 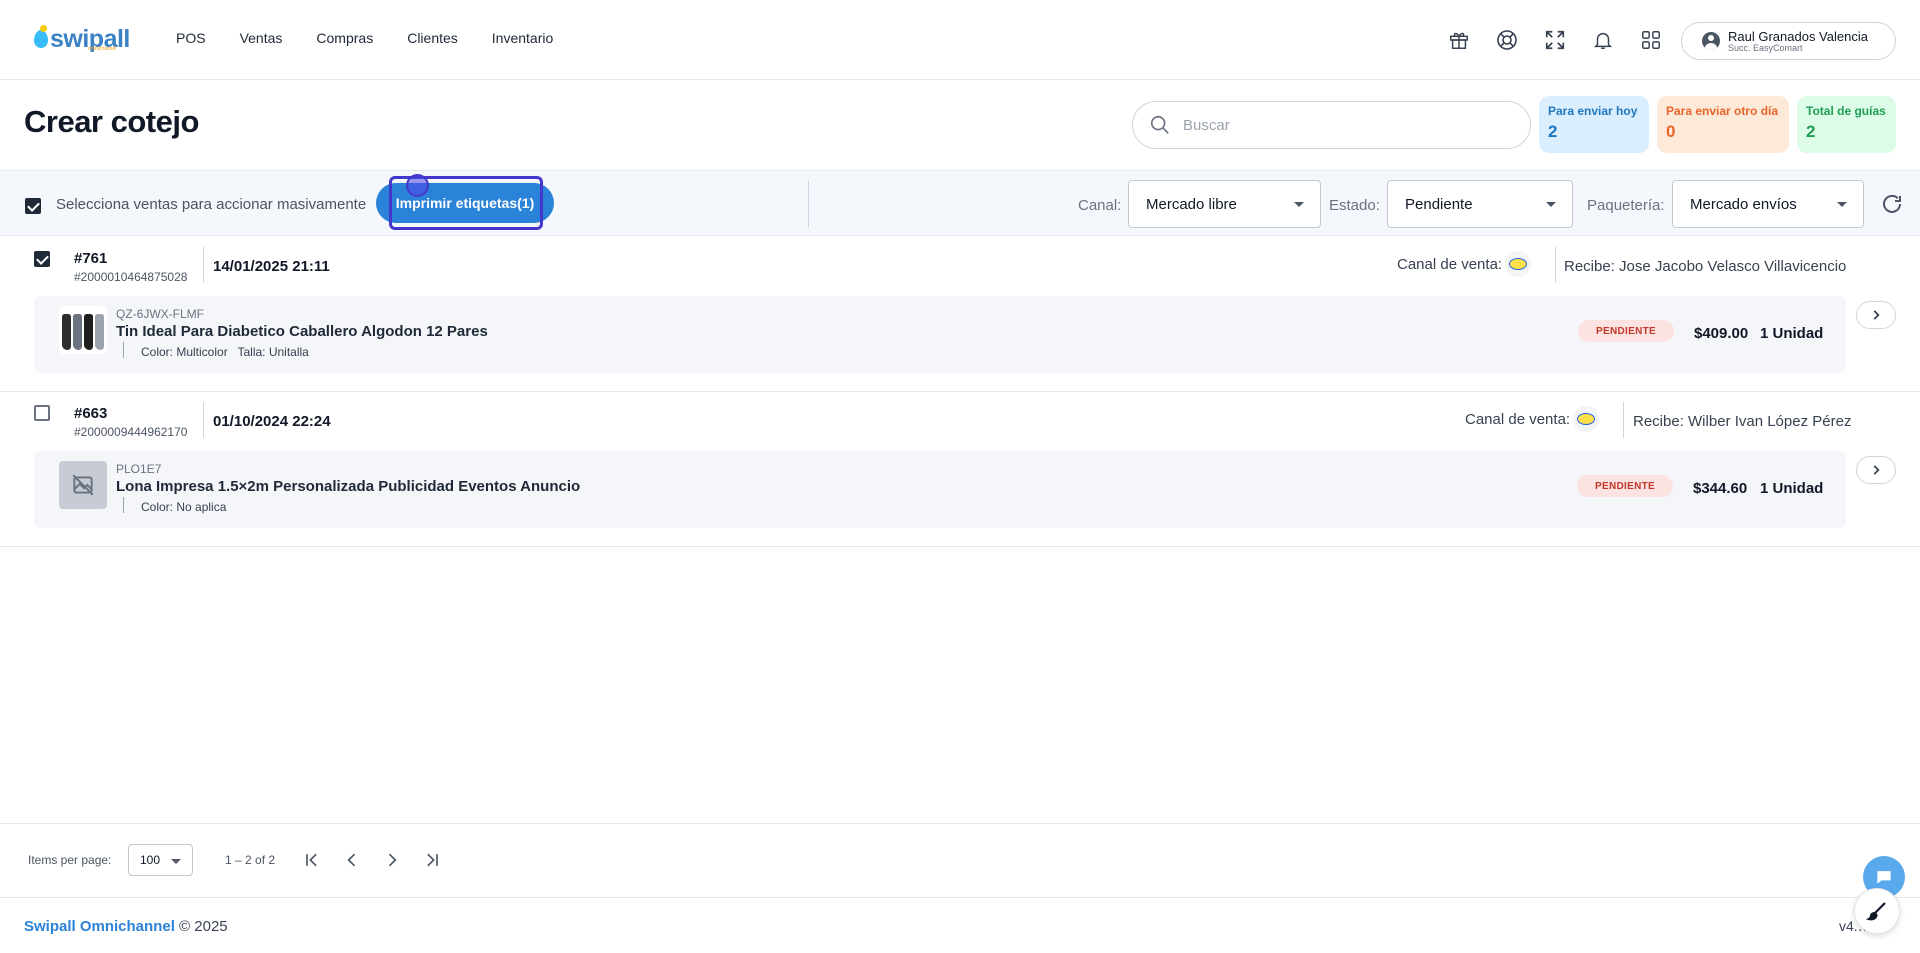 I want to click on user-menu: Raul Granados Valencia Succ. EasyComart, so click(x=1788, y=41).